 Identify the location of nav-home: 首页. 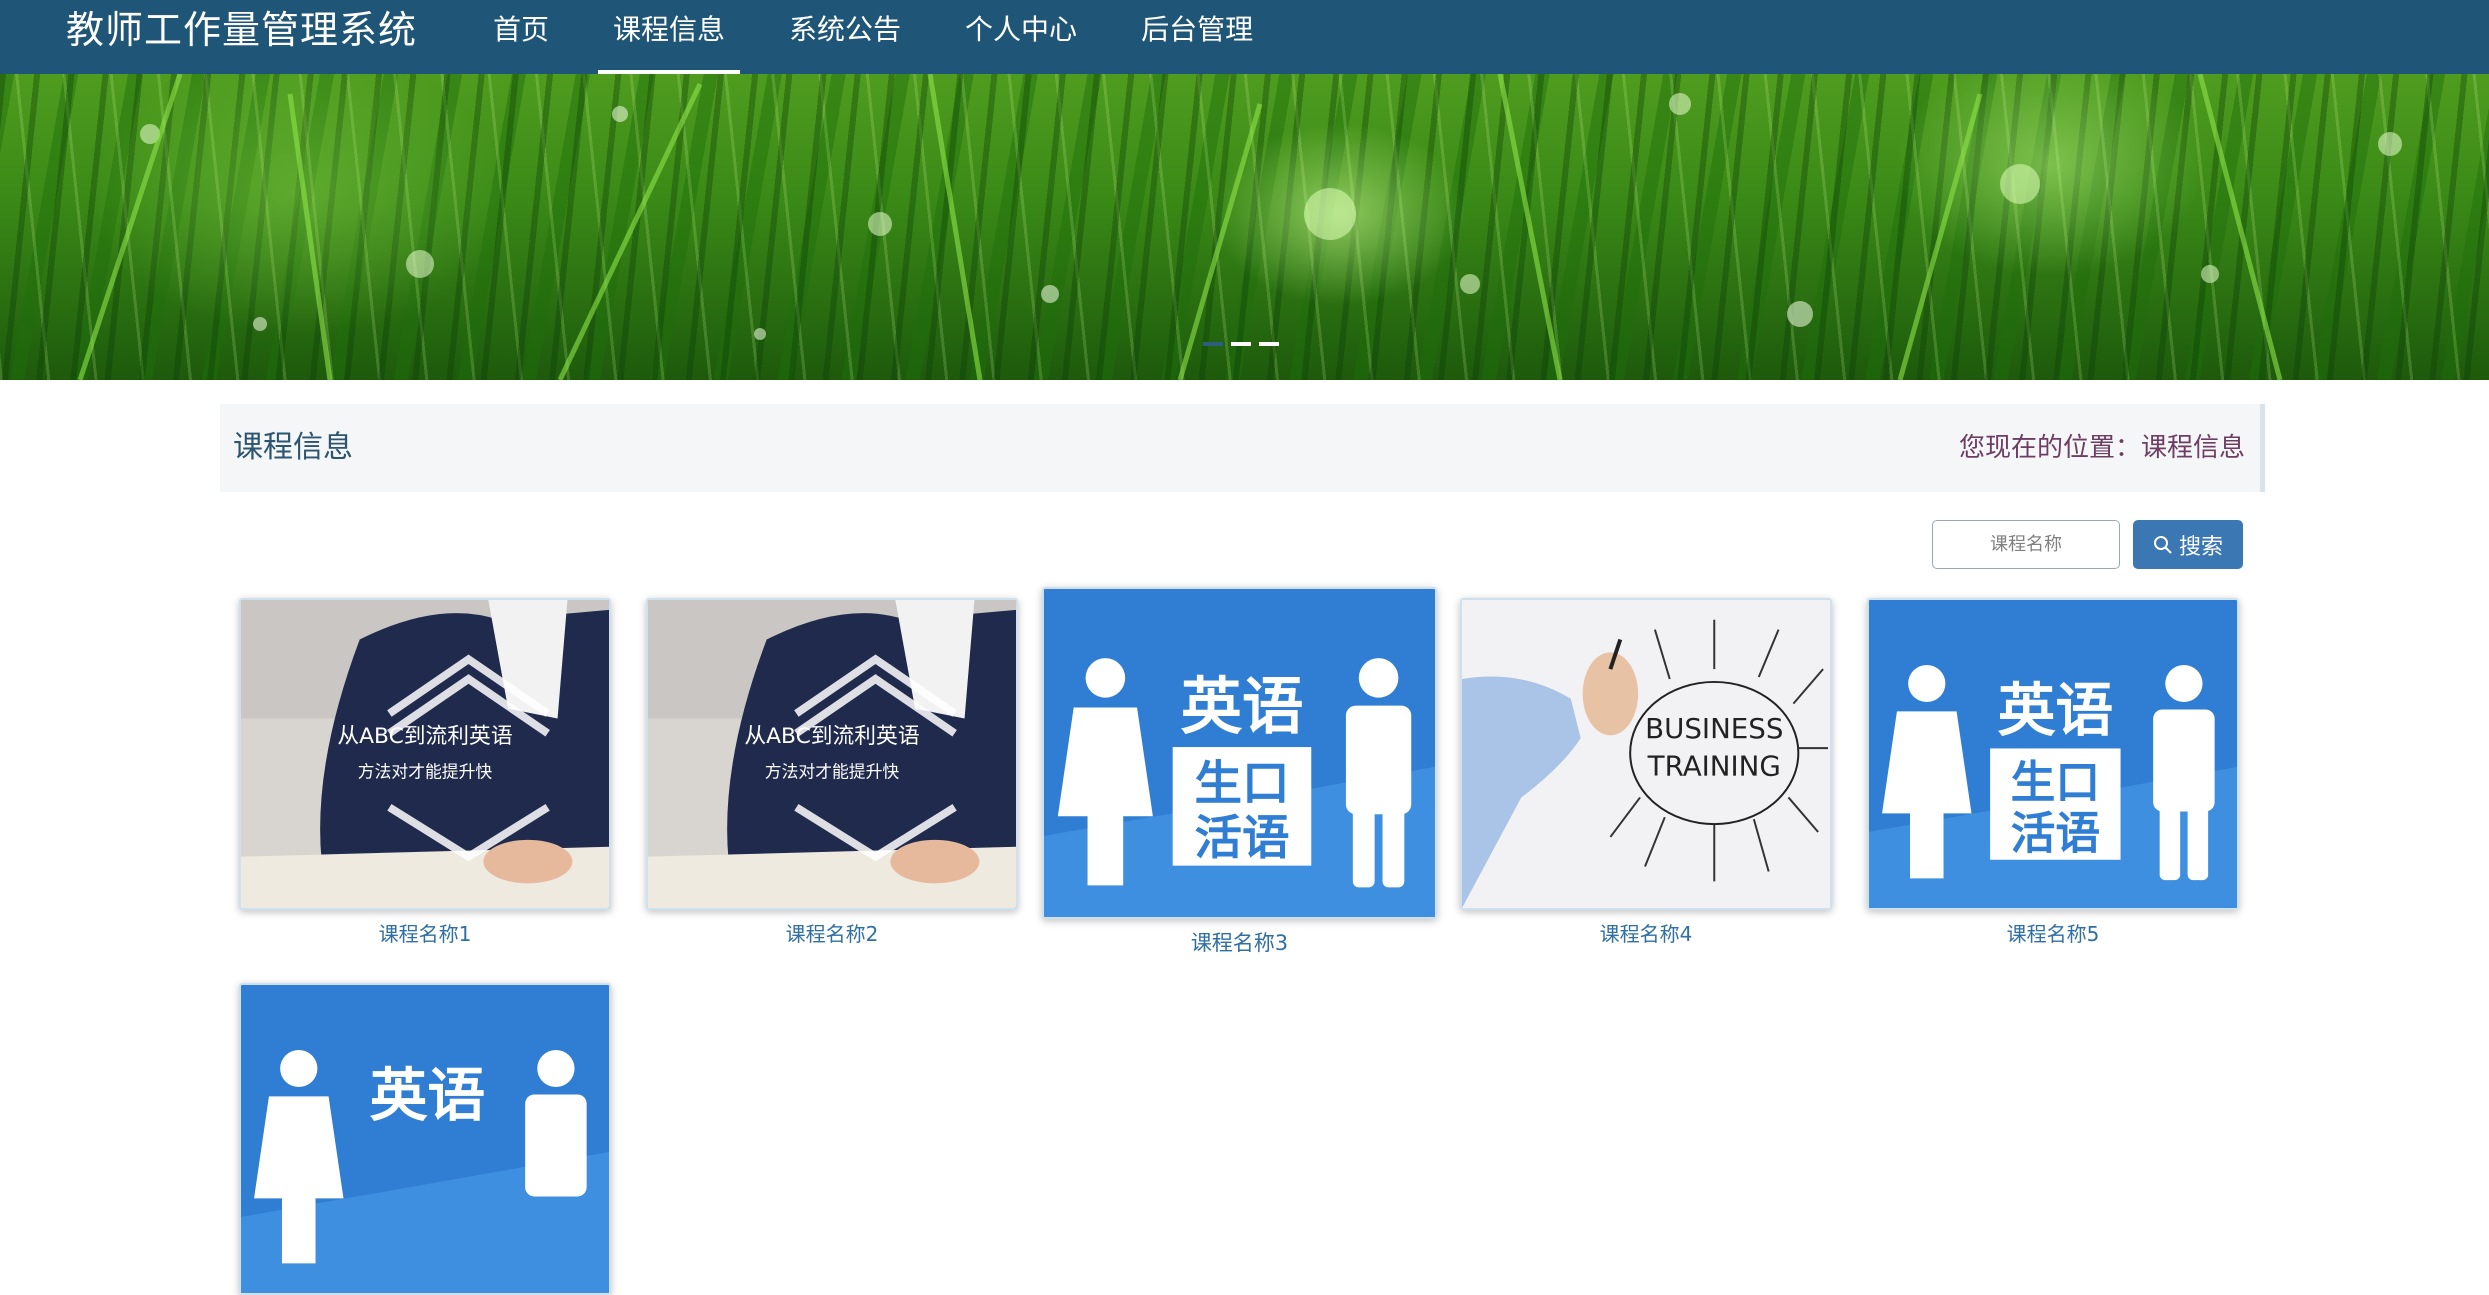
(521, 37).